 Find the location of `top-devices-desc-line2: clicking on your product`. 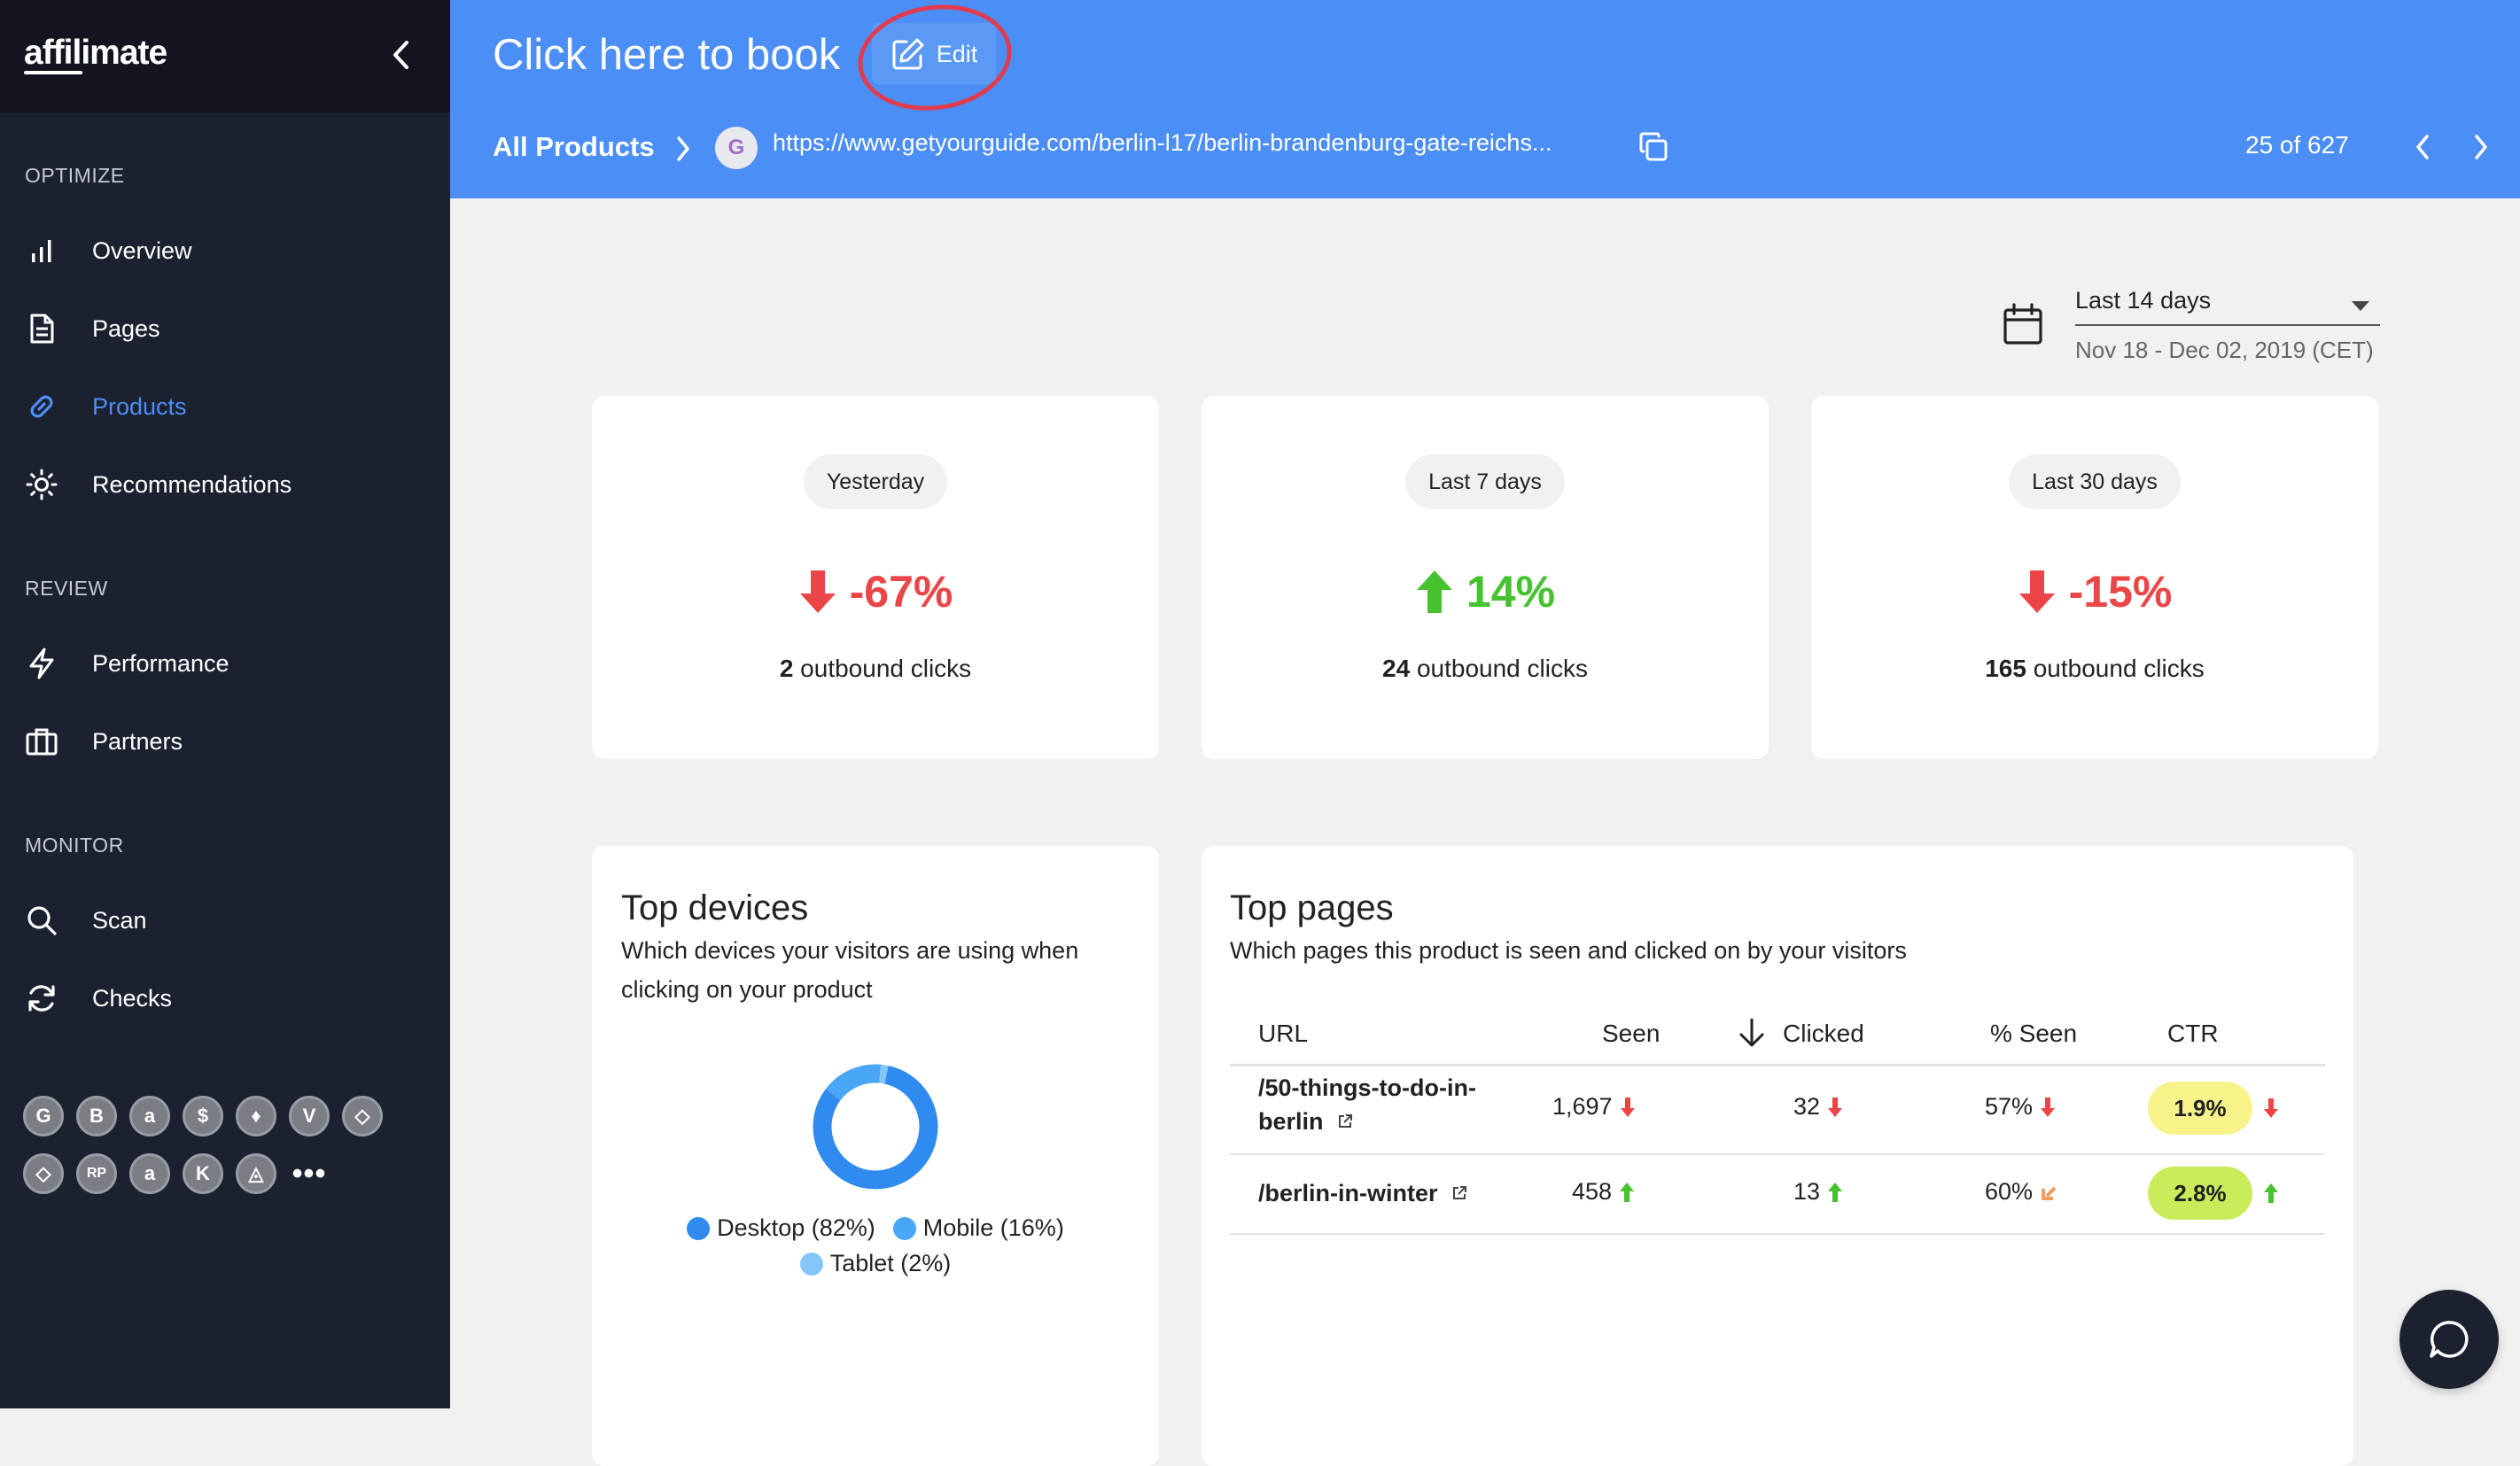

top-devices-desc-line2: clicking on your product is located at coordinates (747, 989).